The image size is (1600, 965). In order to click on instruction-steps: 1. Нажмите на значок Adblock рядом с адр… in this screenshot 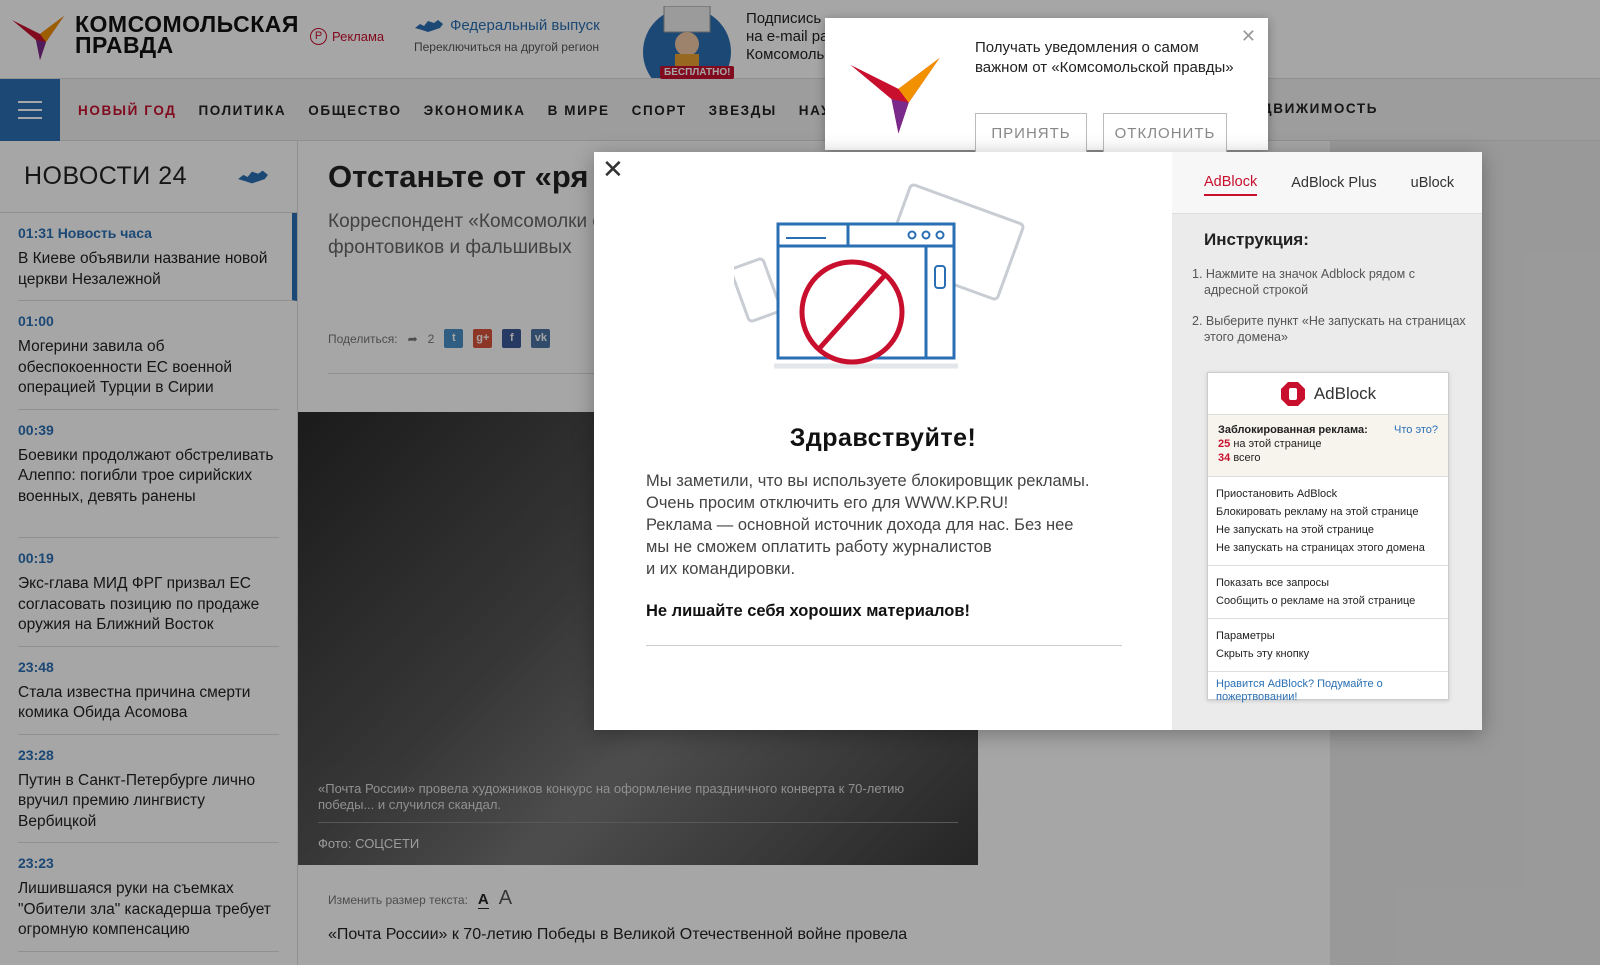, I will do `click(1329, 313)`.